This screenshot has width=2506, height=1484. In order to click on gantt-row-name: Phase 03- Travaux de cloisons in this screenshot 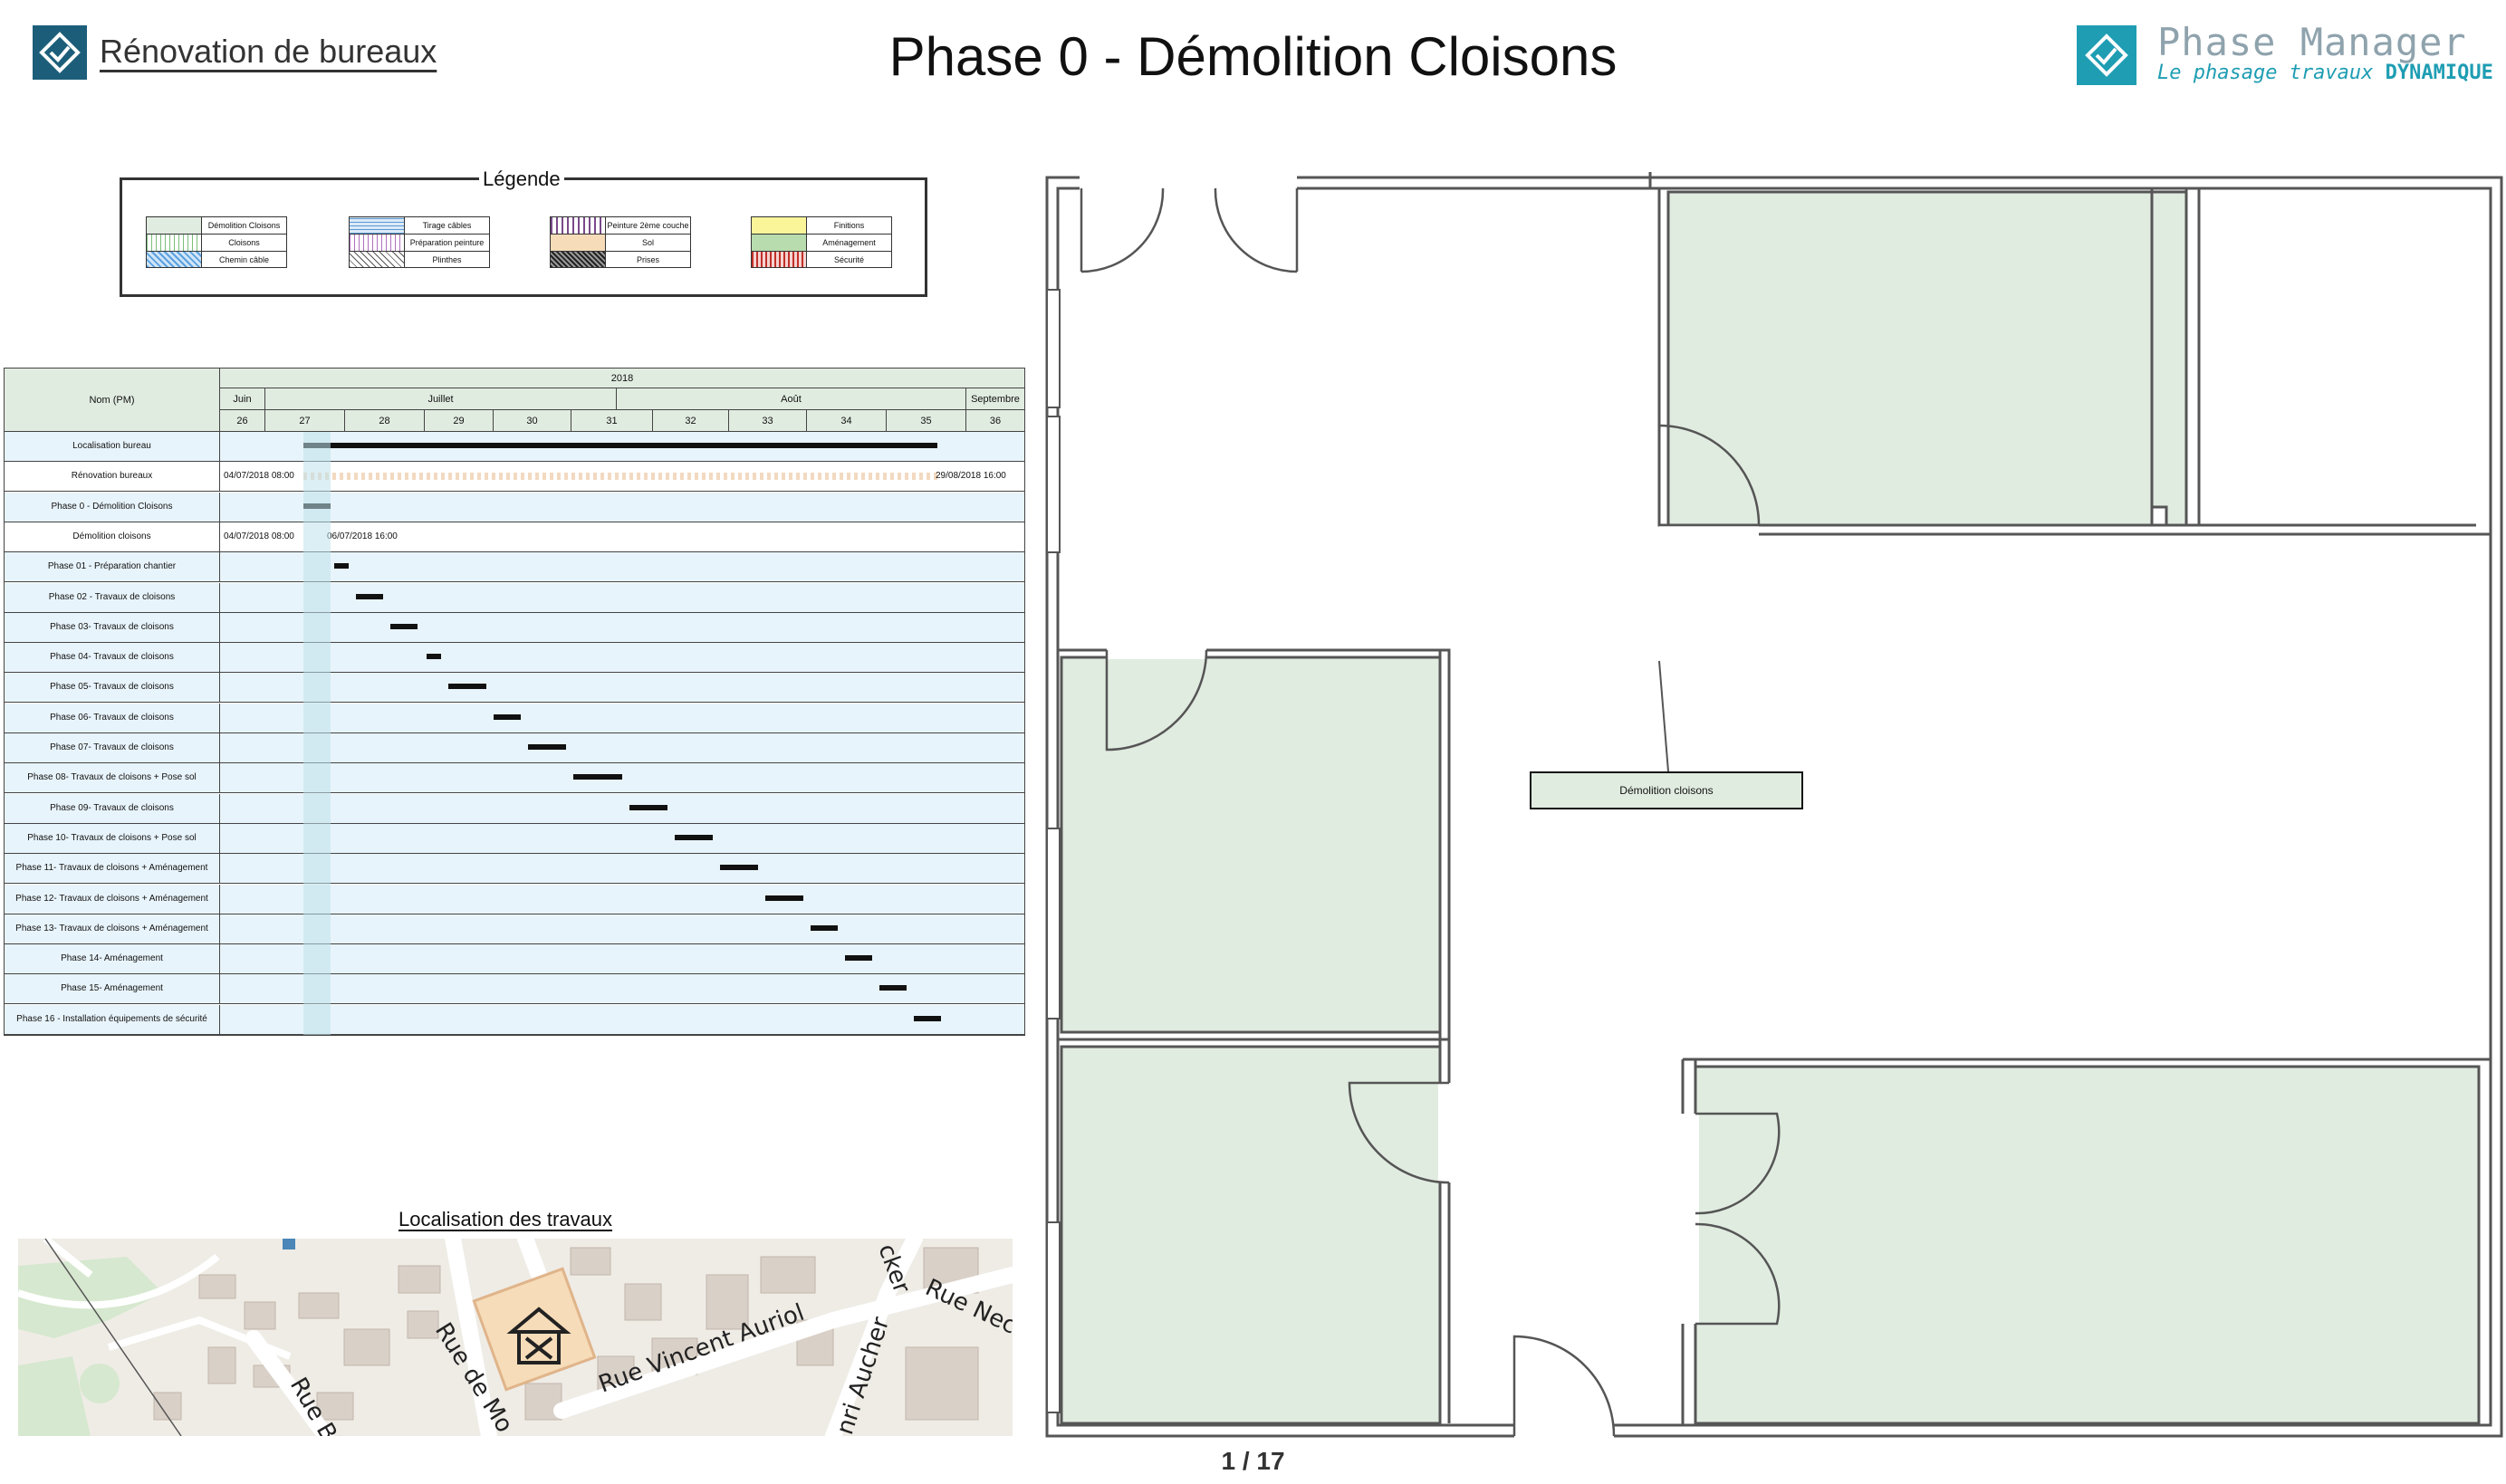, I will do `click(112, 627)`.